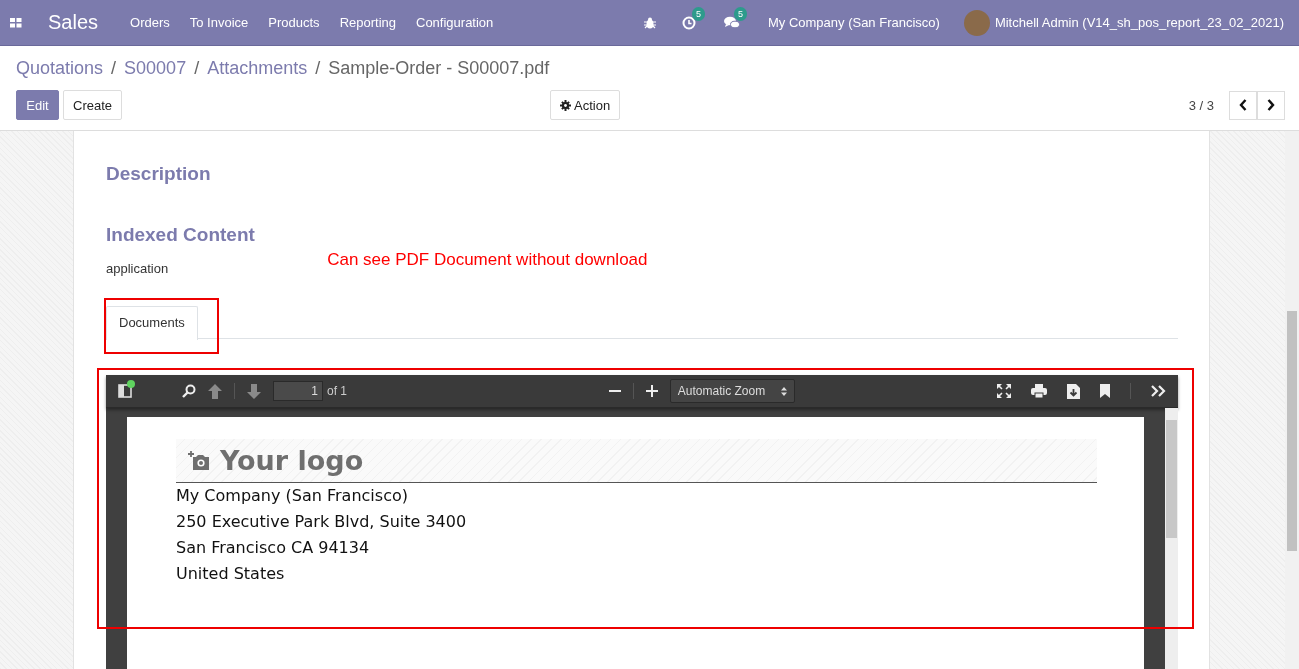 The image size is (1299, 669). I want to click on sidebar-toggle-icon, so click(125, 391).